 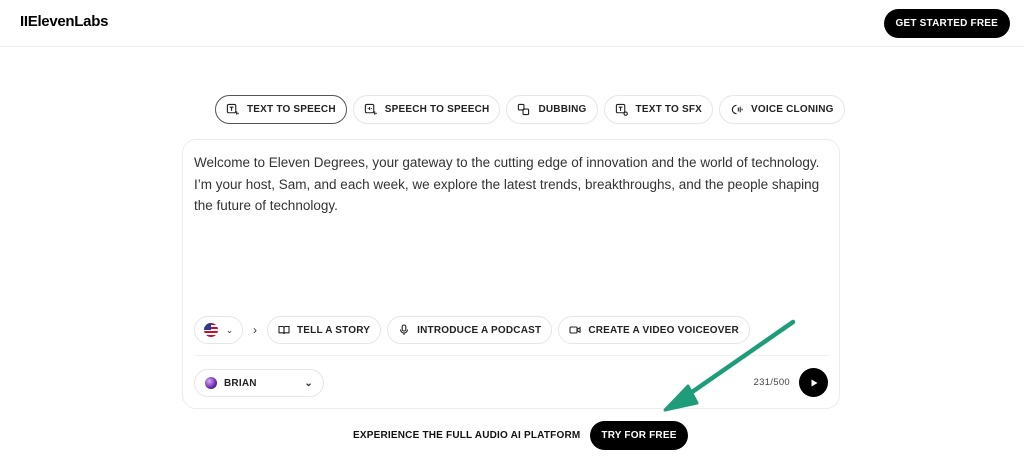 What do you see at coordinates (291, 109) in the screenshot?
I see `tab-label: TEXT TO SPEECH` at bounding box center [291, 109].